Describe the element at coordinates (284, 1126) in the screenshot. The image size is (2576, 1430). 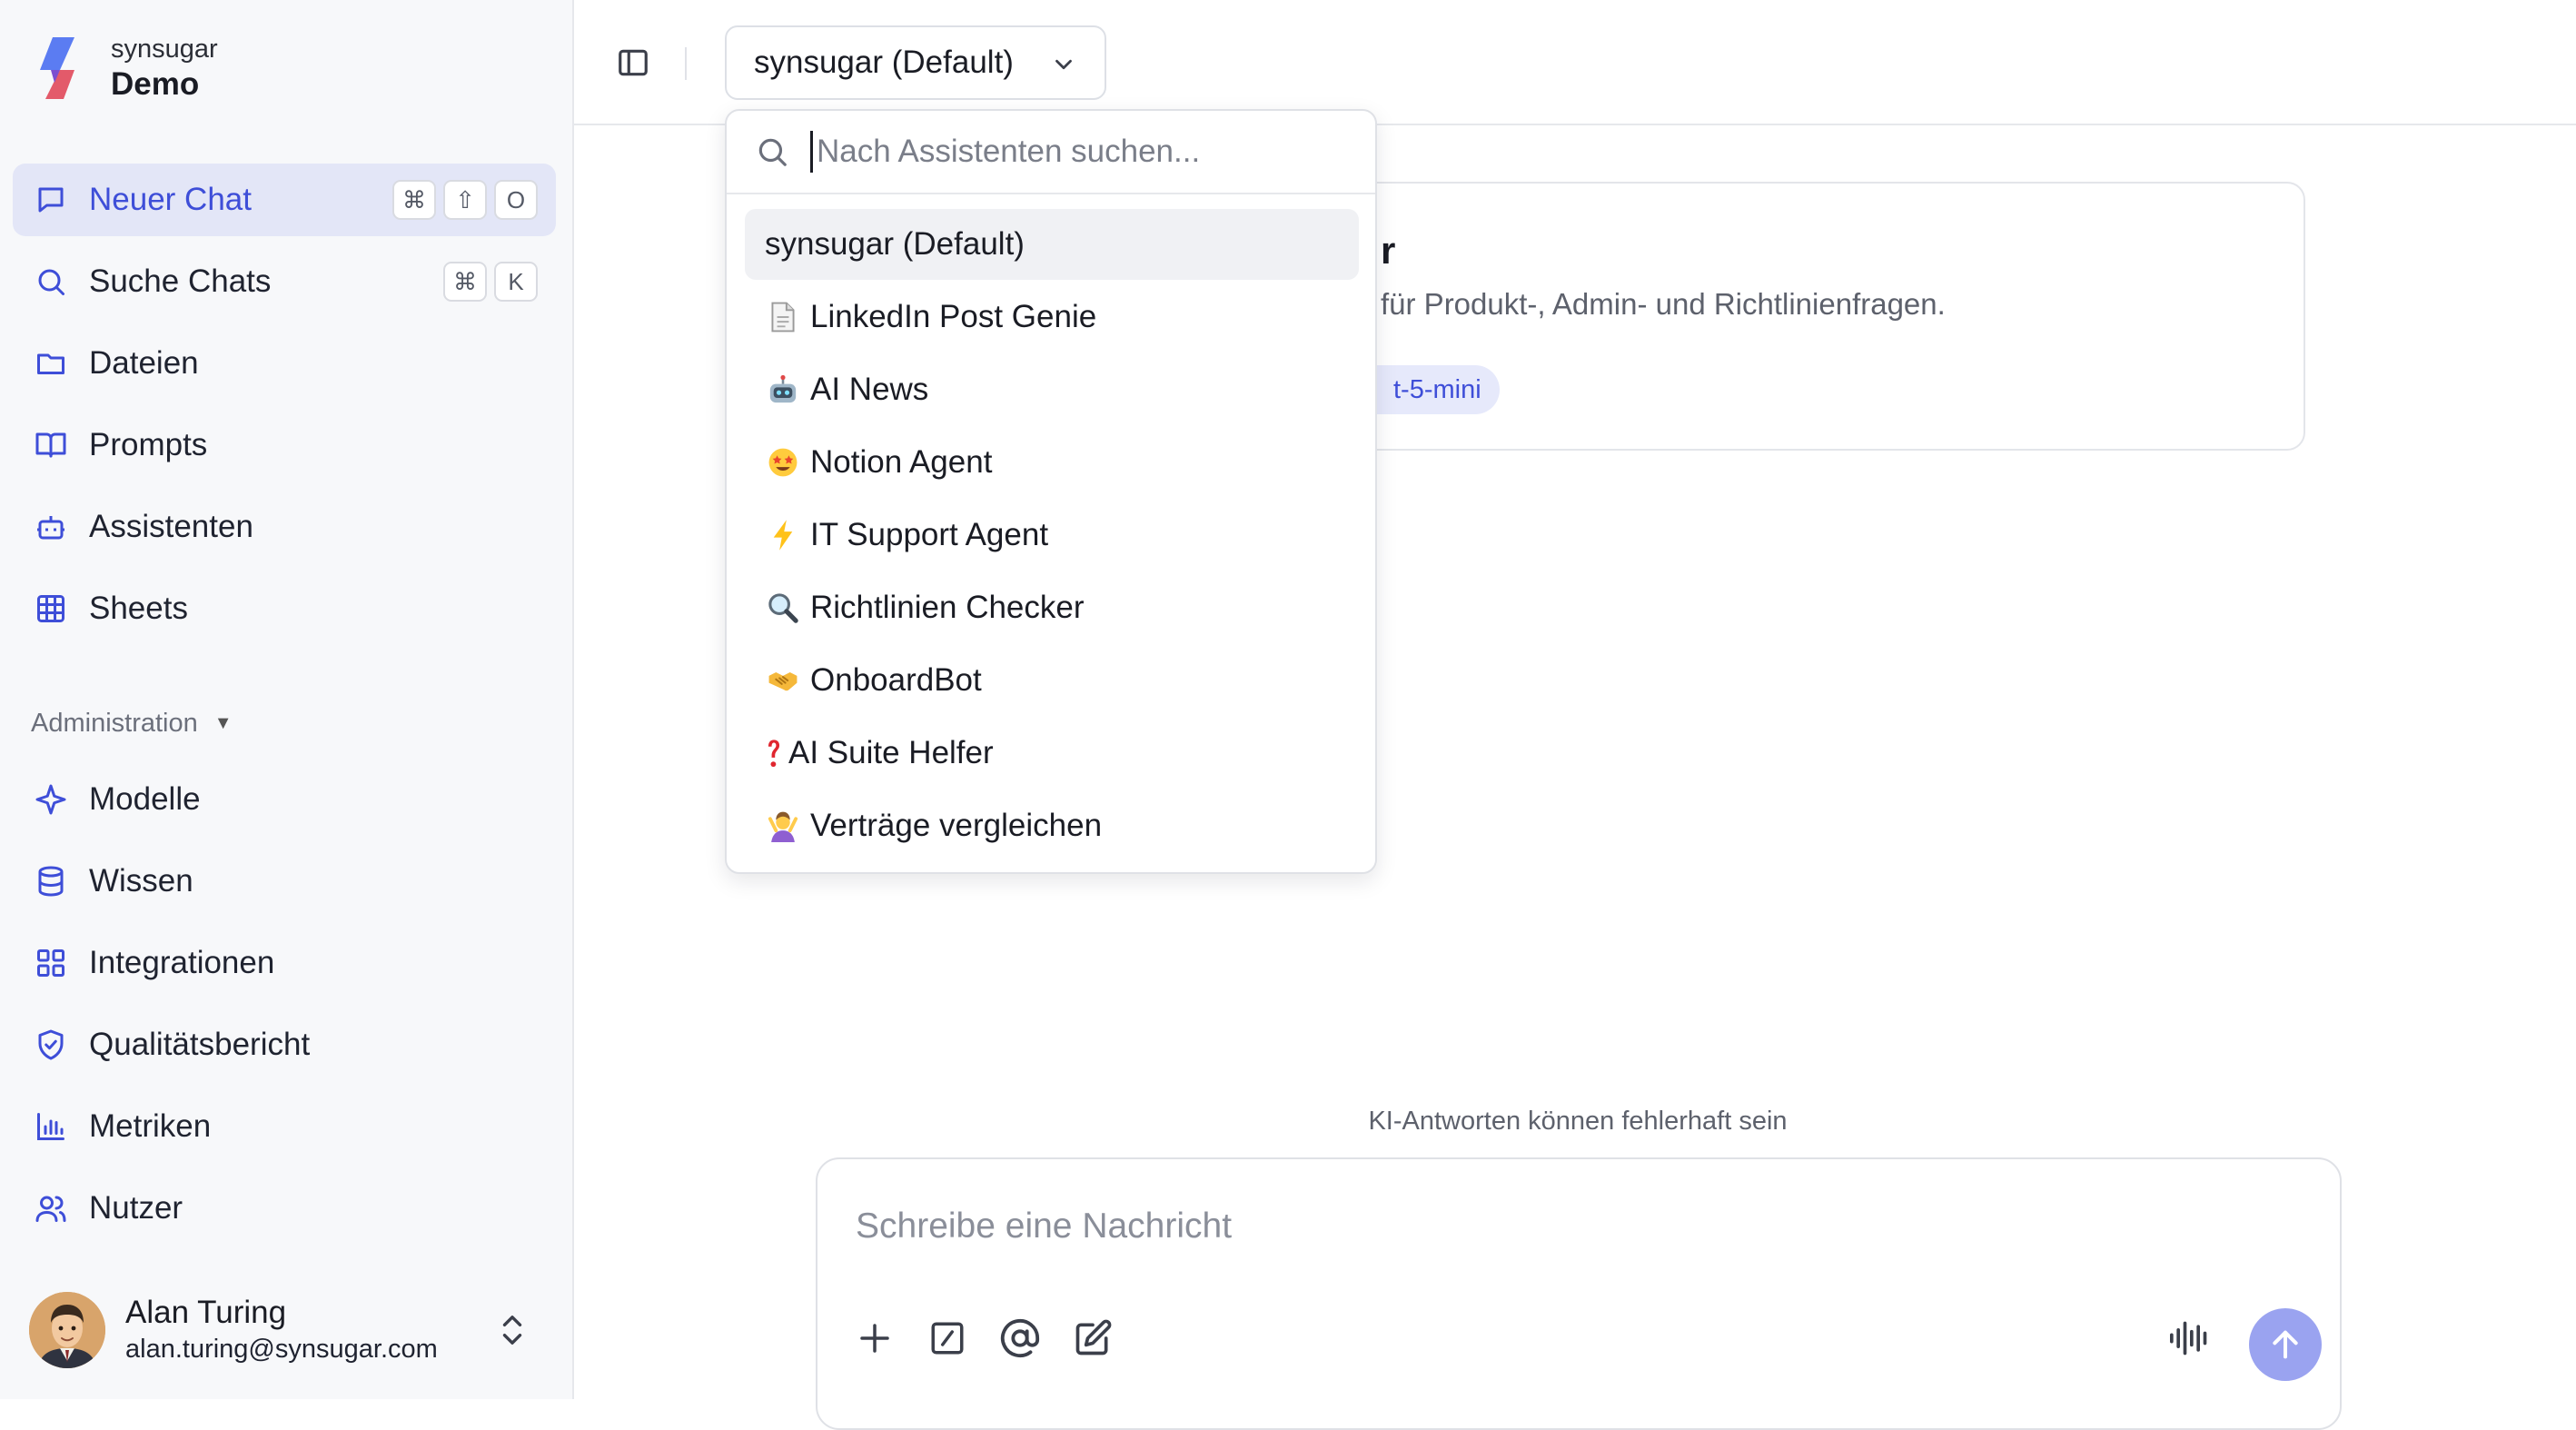
I see `sidebar-item-metrics: Metriken` at that location.